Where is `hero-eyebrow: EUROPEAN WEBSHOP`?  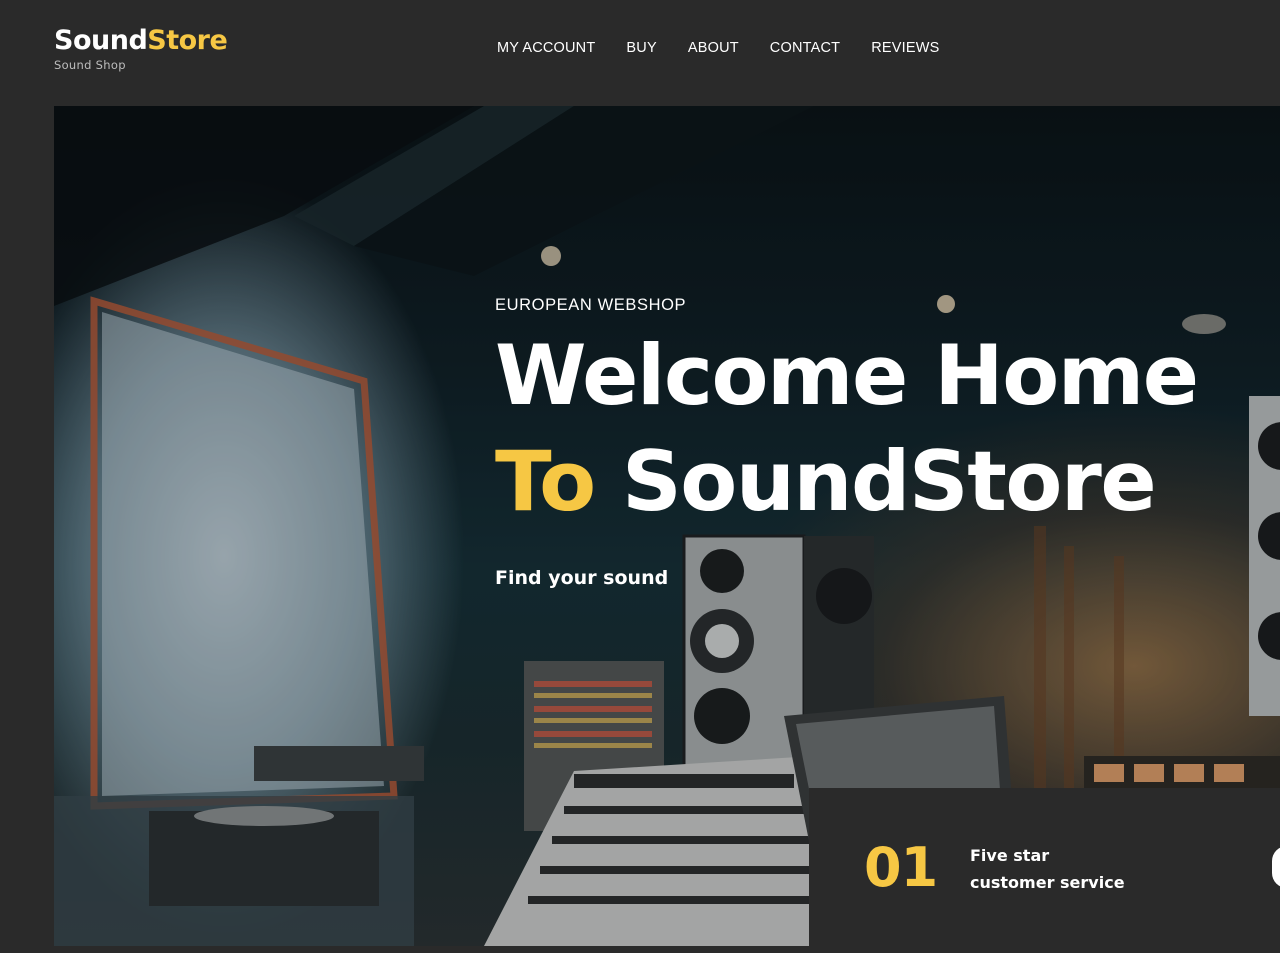 hero-eyebrow: EUROPEAN WEBSHOP is located at coordinates (591, 305).